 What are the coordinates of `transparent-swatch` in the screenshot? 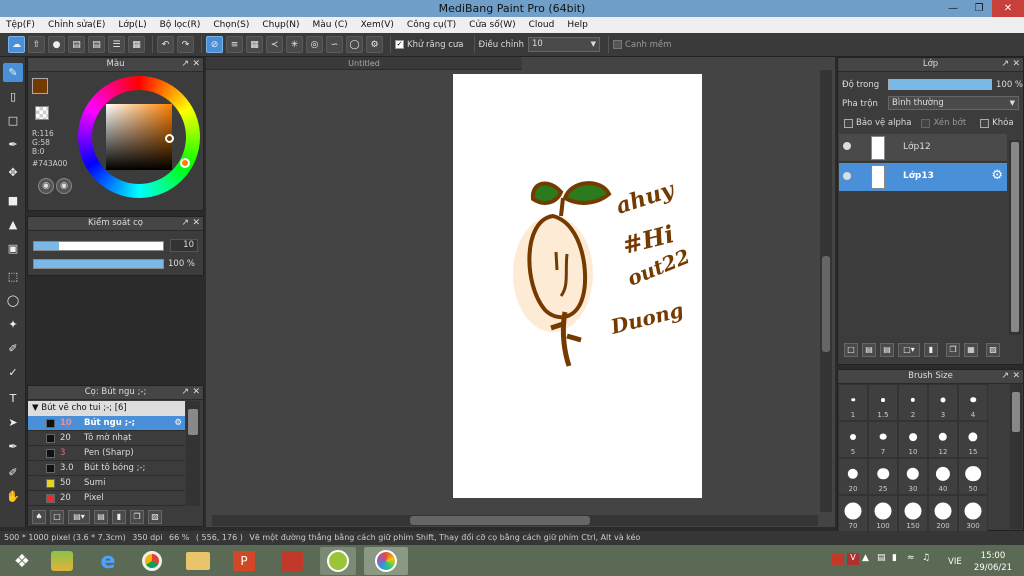 It's located at (42, 113).